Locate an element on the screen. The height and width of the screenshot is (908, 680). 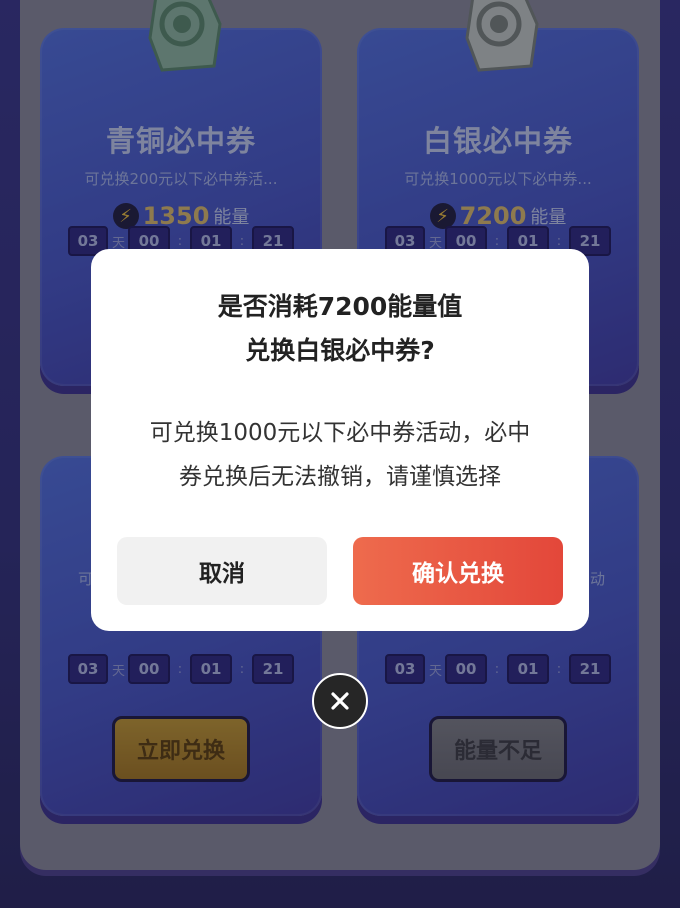
dialog-title: 是否消耗7200能量值 兑换白银必中券? is located at coordinates (340, 329).